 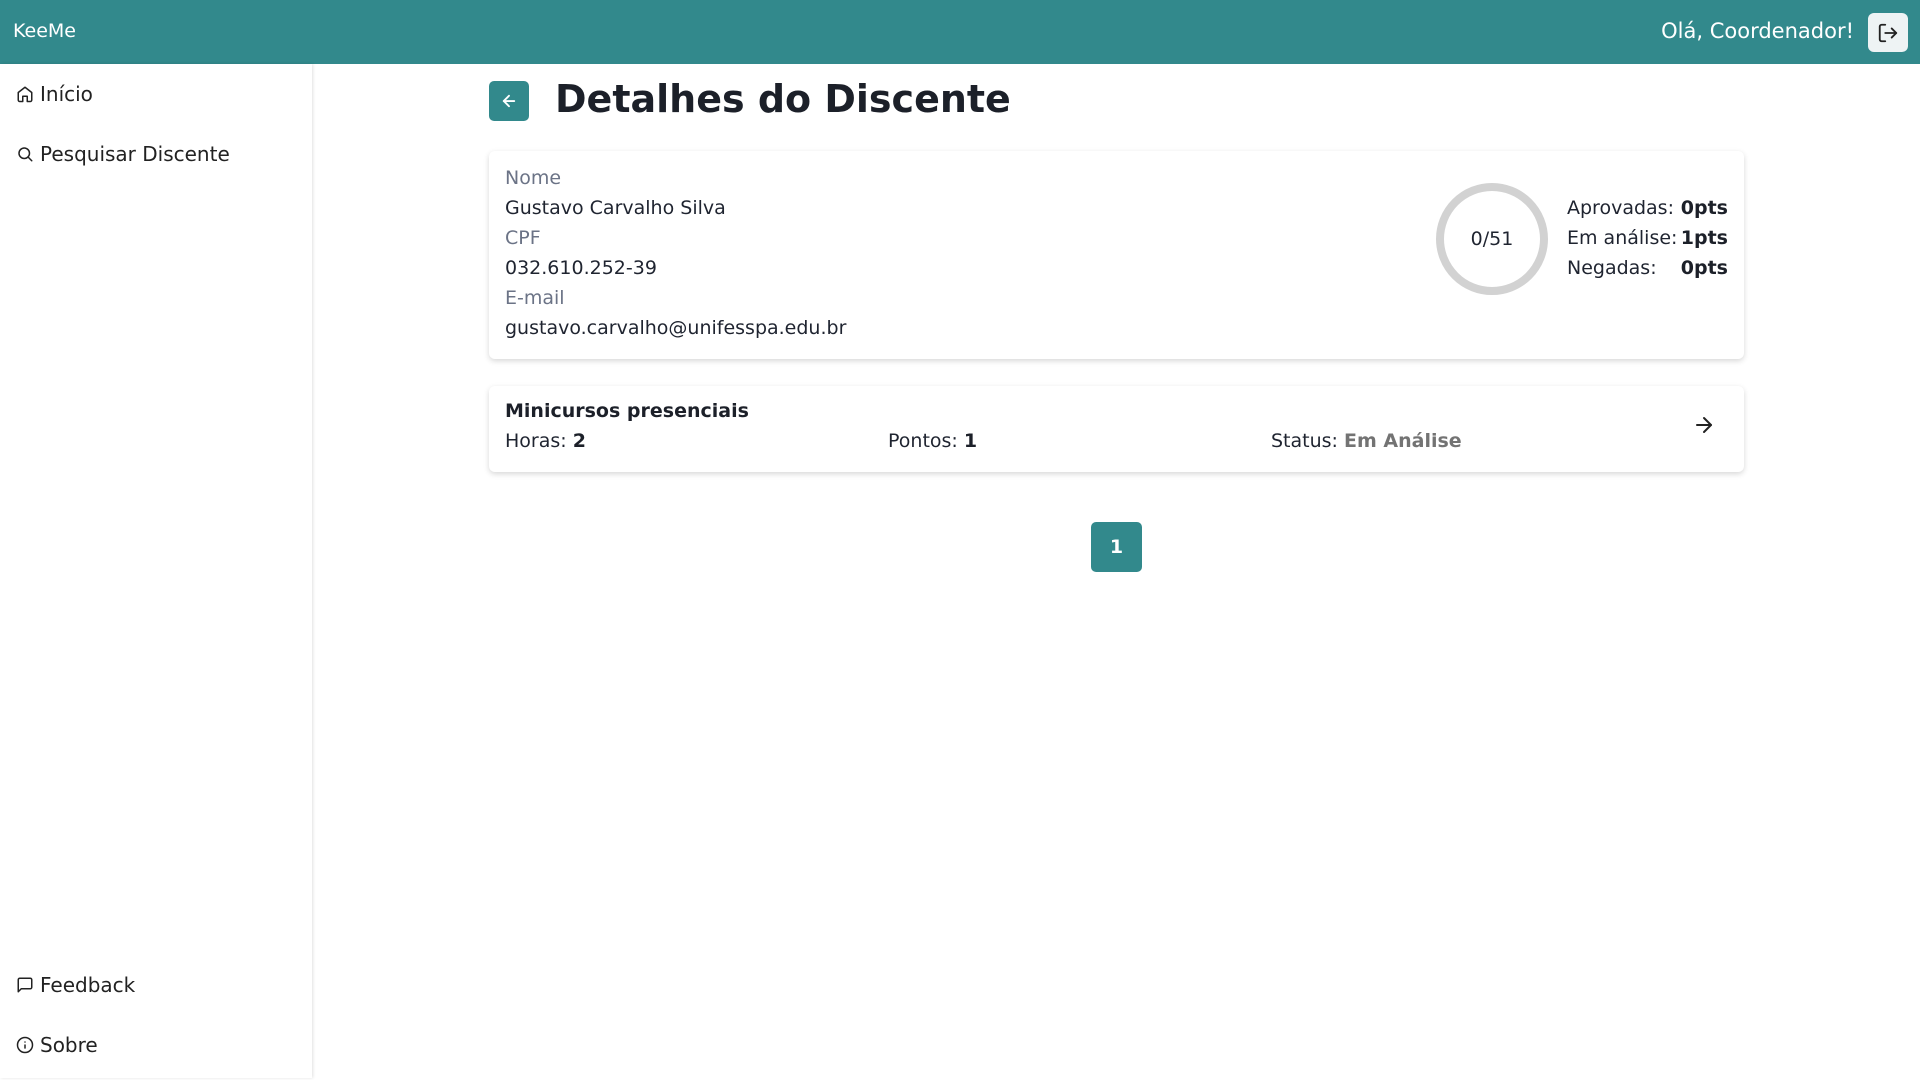 I want to click on activity-status: Status: Em Análise, so click(x=1366, y=441).